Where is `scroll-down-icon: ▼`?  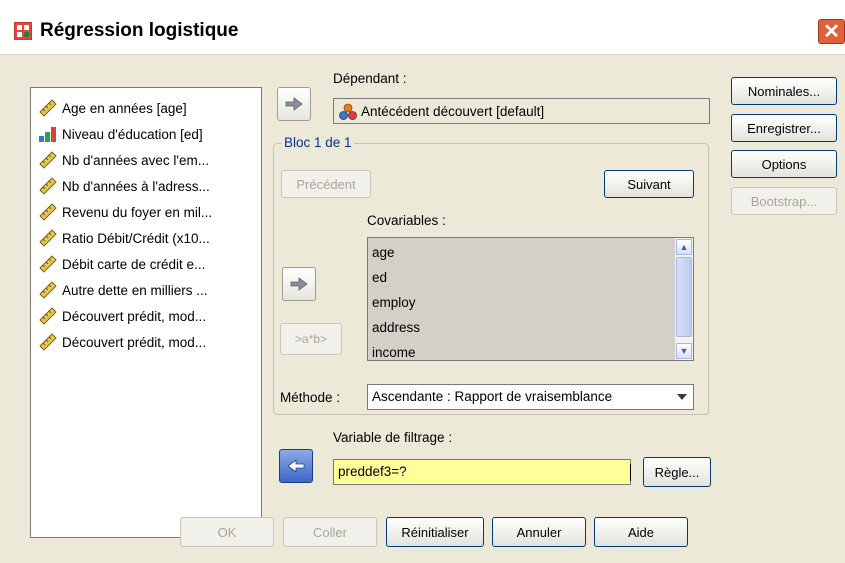 scroll-down-icon: ▼ is located at coordinates (684, 351).